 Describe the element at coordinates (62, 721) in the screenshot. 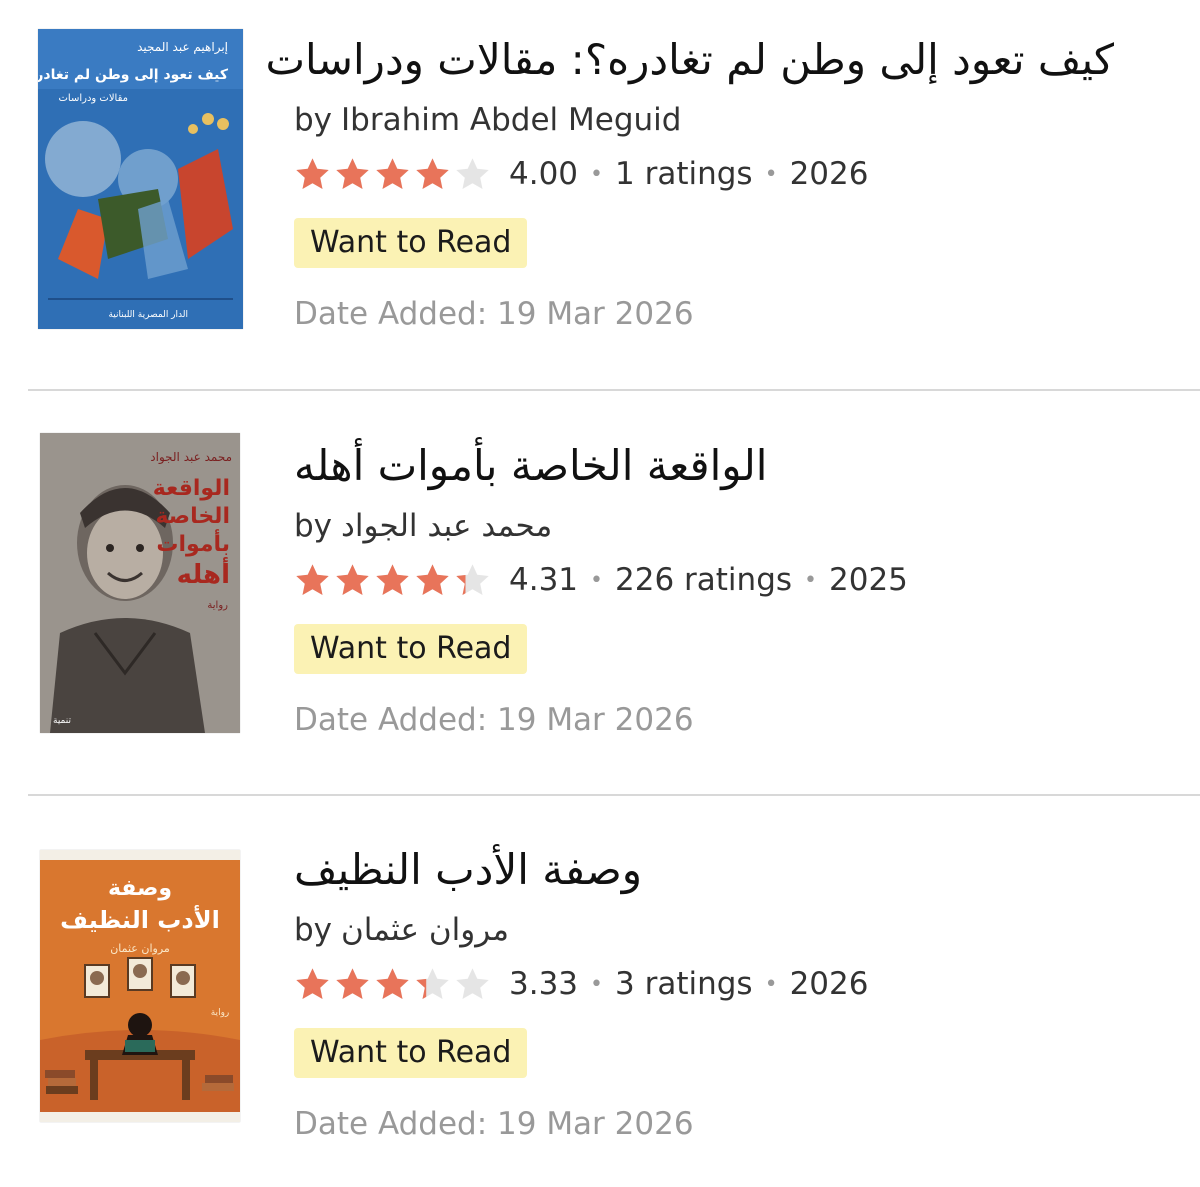

I see `cover-publisher: تنمية` at that location.